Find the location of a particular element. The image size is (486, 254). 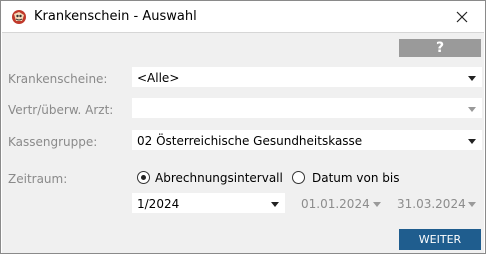

date-from-picker: 01.01.2024 is located at coordinates (341, 203).